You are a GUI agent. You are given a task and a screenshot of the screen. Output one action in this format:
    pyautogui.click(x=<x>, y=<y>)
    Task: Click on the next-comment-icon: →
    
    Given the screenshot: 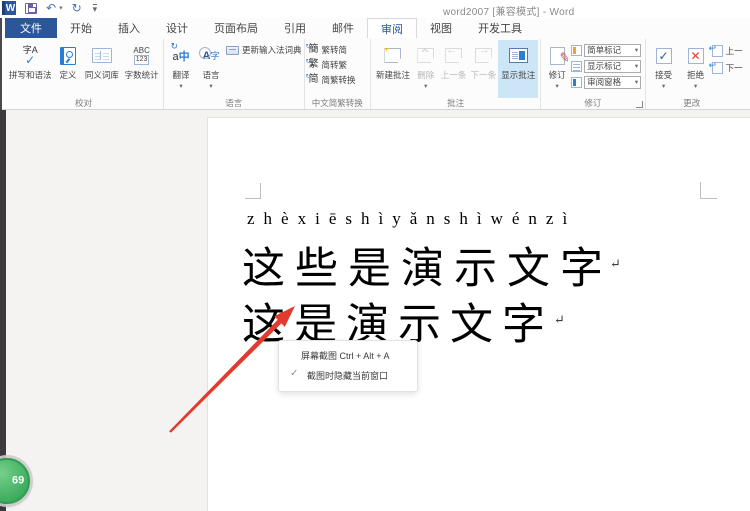 What is the action you would take?
    pyautogui.click(x=483, y=55)
    